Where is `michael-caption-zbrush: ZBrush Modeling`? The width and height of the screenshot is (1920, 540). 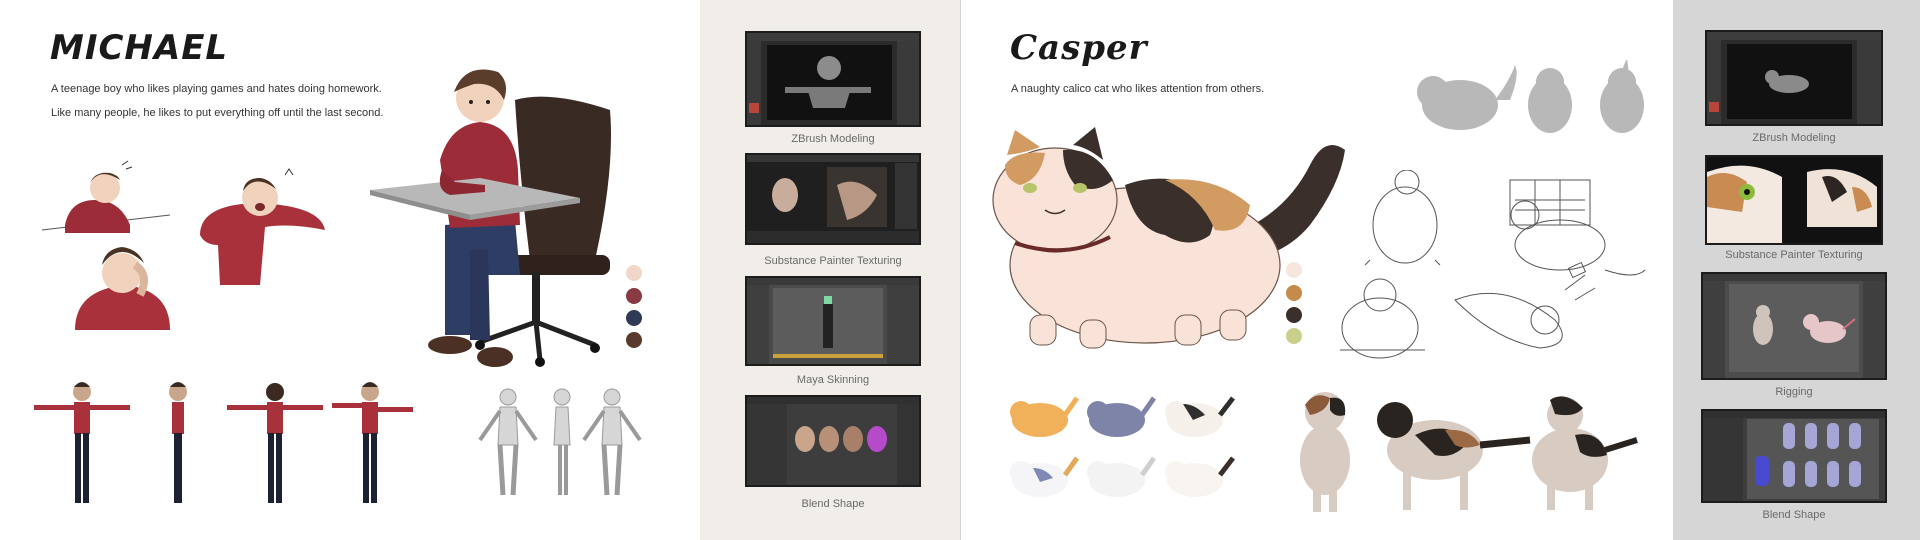 michael-caption-zbrush: ZBrush Modeling is located at coordinates (833, 139).